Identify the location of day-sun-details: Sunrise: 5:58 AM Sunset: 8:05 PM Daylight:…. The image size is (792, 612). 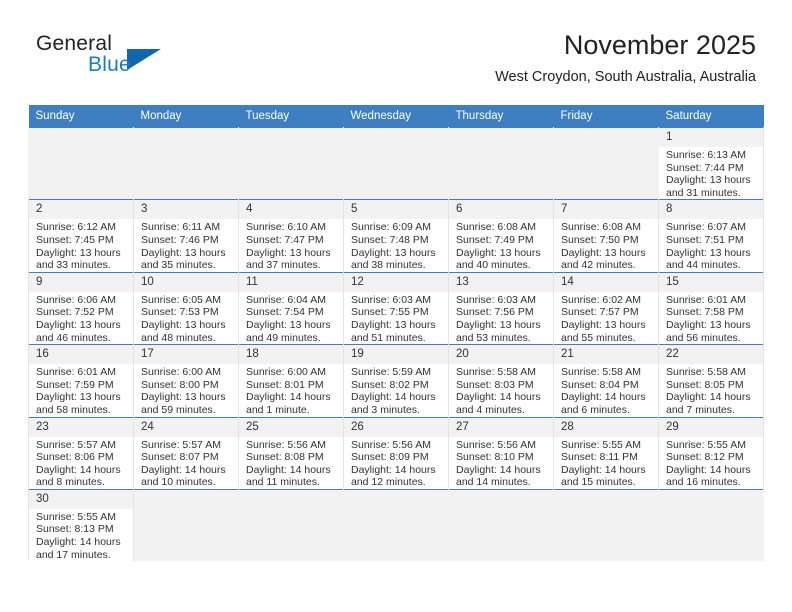
(711, 390).